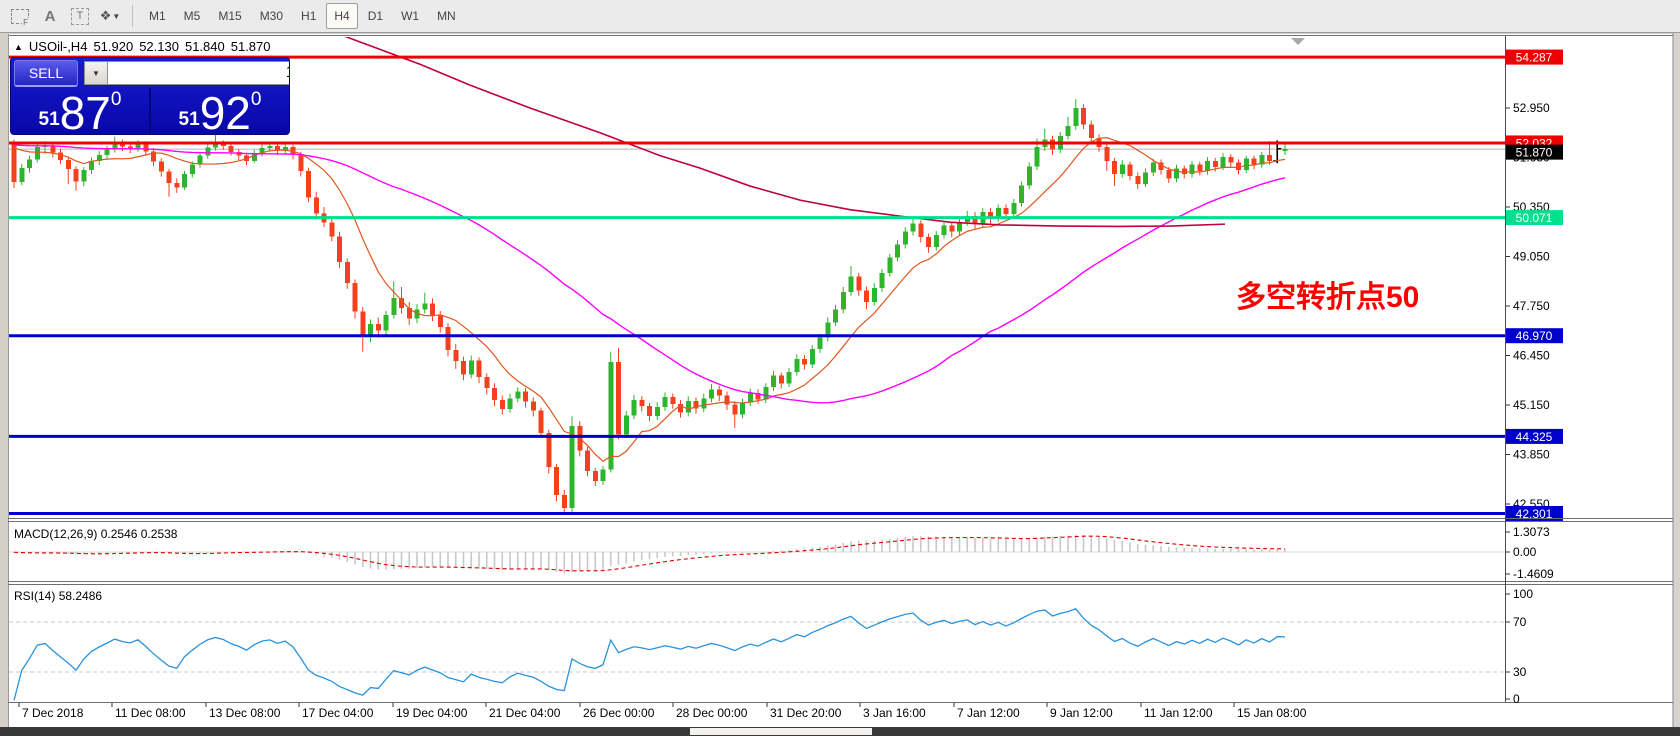  Describe the element at coordinates (58, 596) in the screenshot. I see `rsi-label: RSI(14) 58.2486` at that location.